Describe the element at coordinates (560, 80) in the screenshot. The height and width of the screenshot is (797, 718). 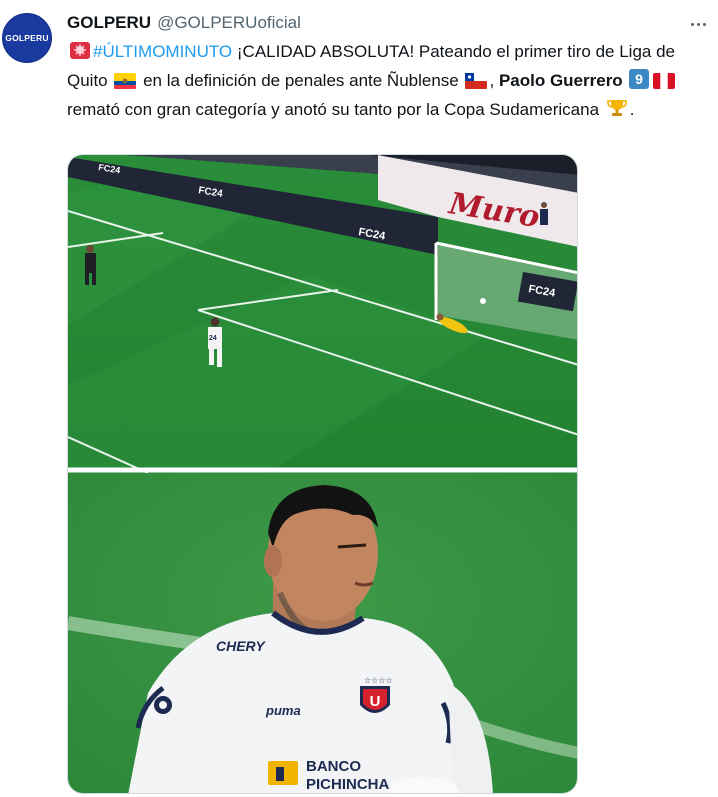
I see `player-name: Paolo Guerrero` at that location.